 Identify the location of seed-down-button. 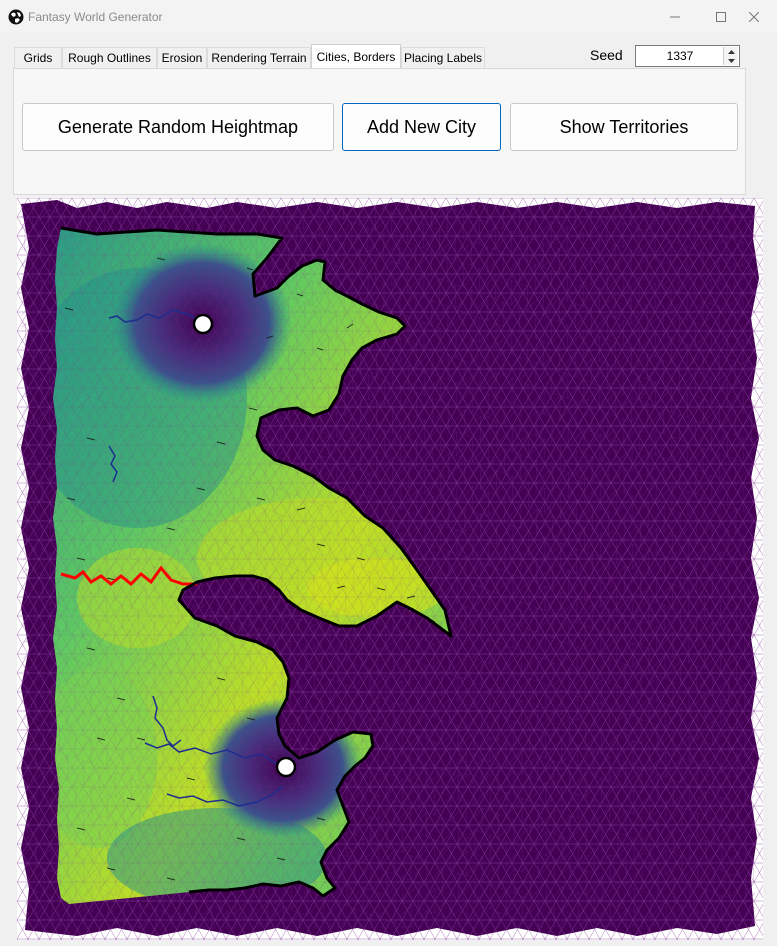
(730, 60).